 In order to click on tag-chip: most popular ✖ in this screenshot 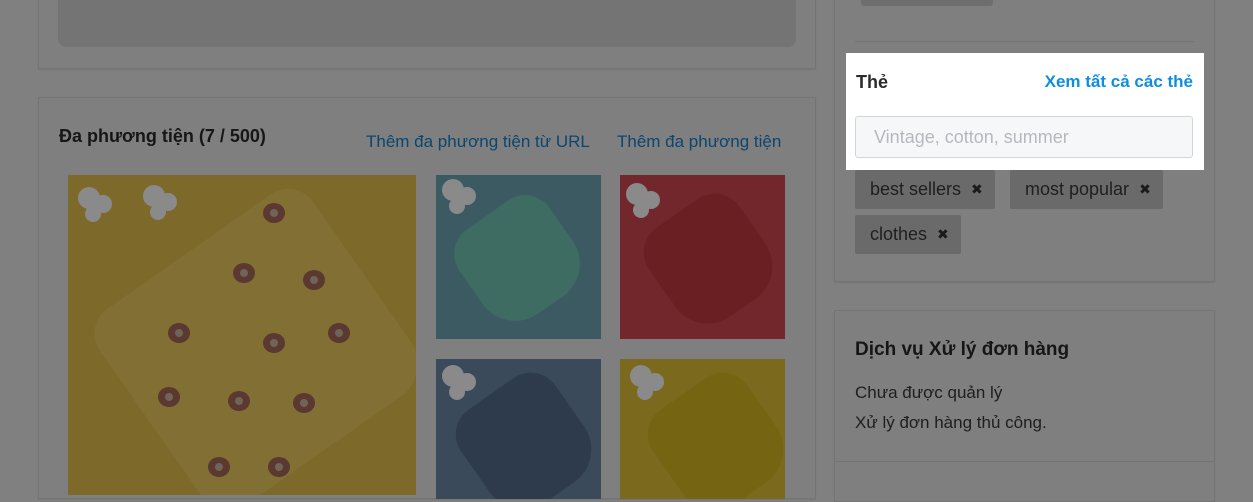, I will do `click(1086, 189)`.